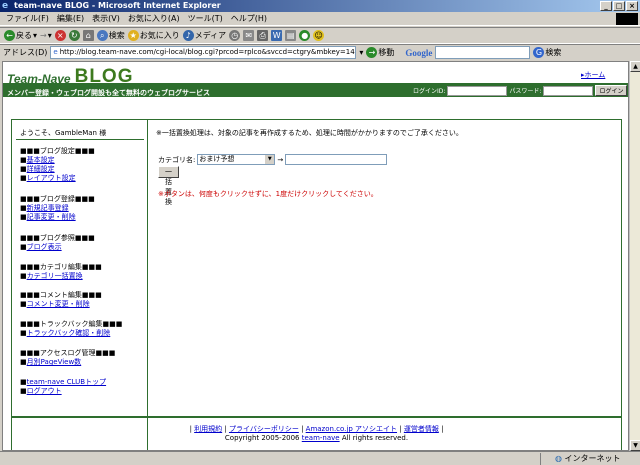 The height and width of the screenshot is (465, 640). I want to click on login-id-input, so click(477, 90).